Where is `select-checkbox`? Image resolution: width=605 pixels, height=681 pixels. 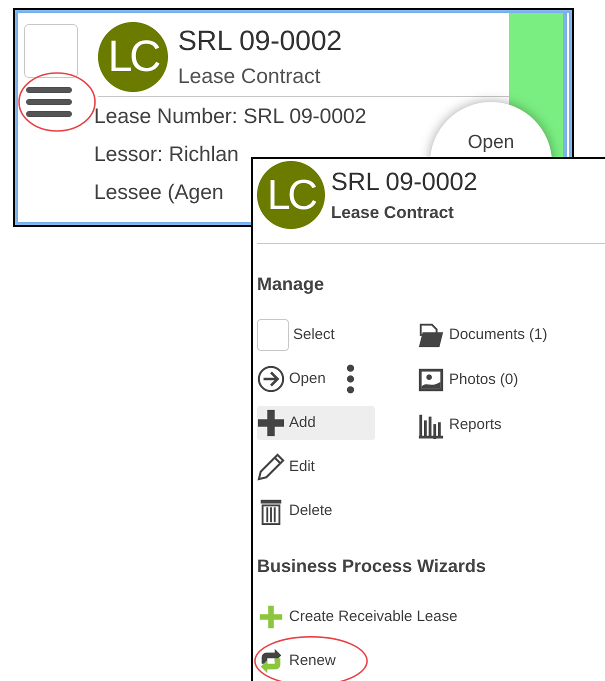 select-checkbox is located at coordinates (51, 51).